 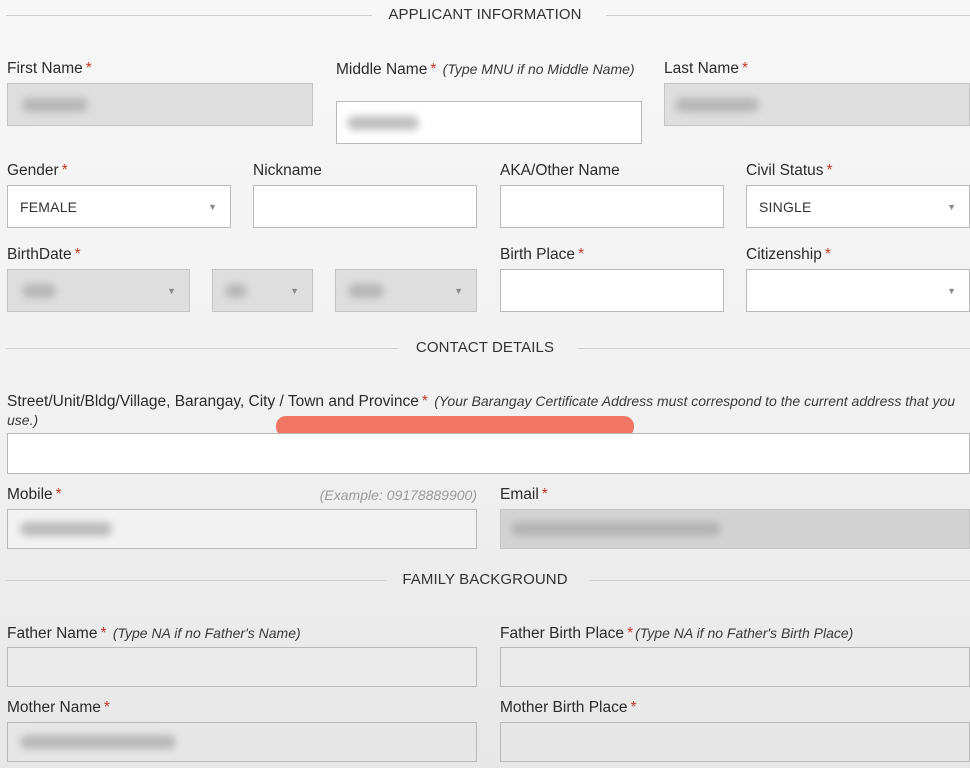 What do you see at coordinates (242, 742) in the screenshot?
I see `mother-name-field` at bounding box center [242, 742].